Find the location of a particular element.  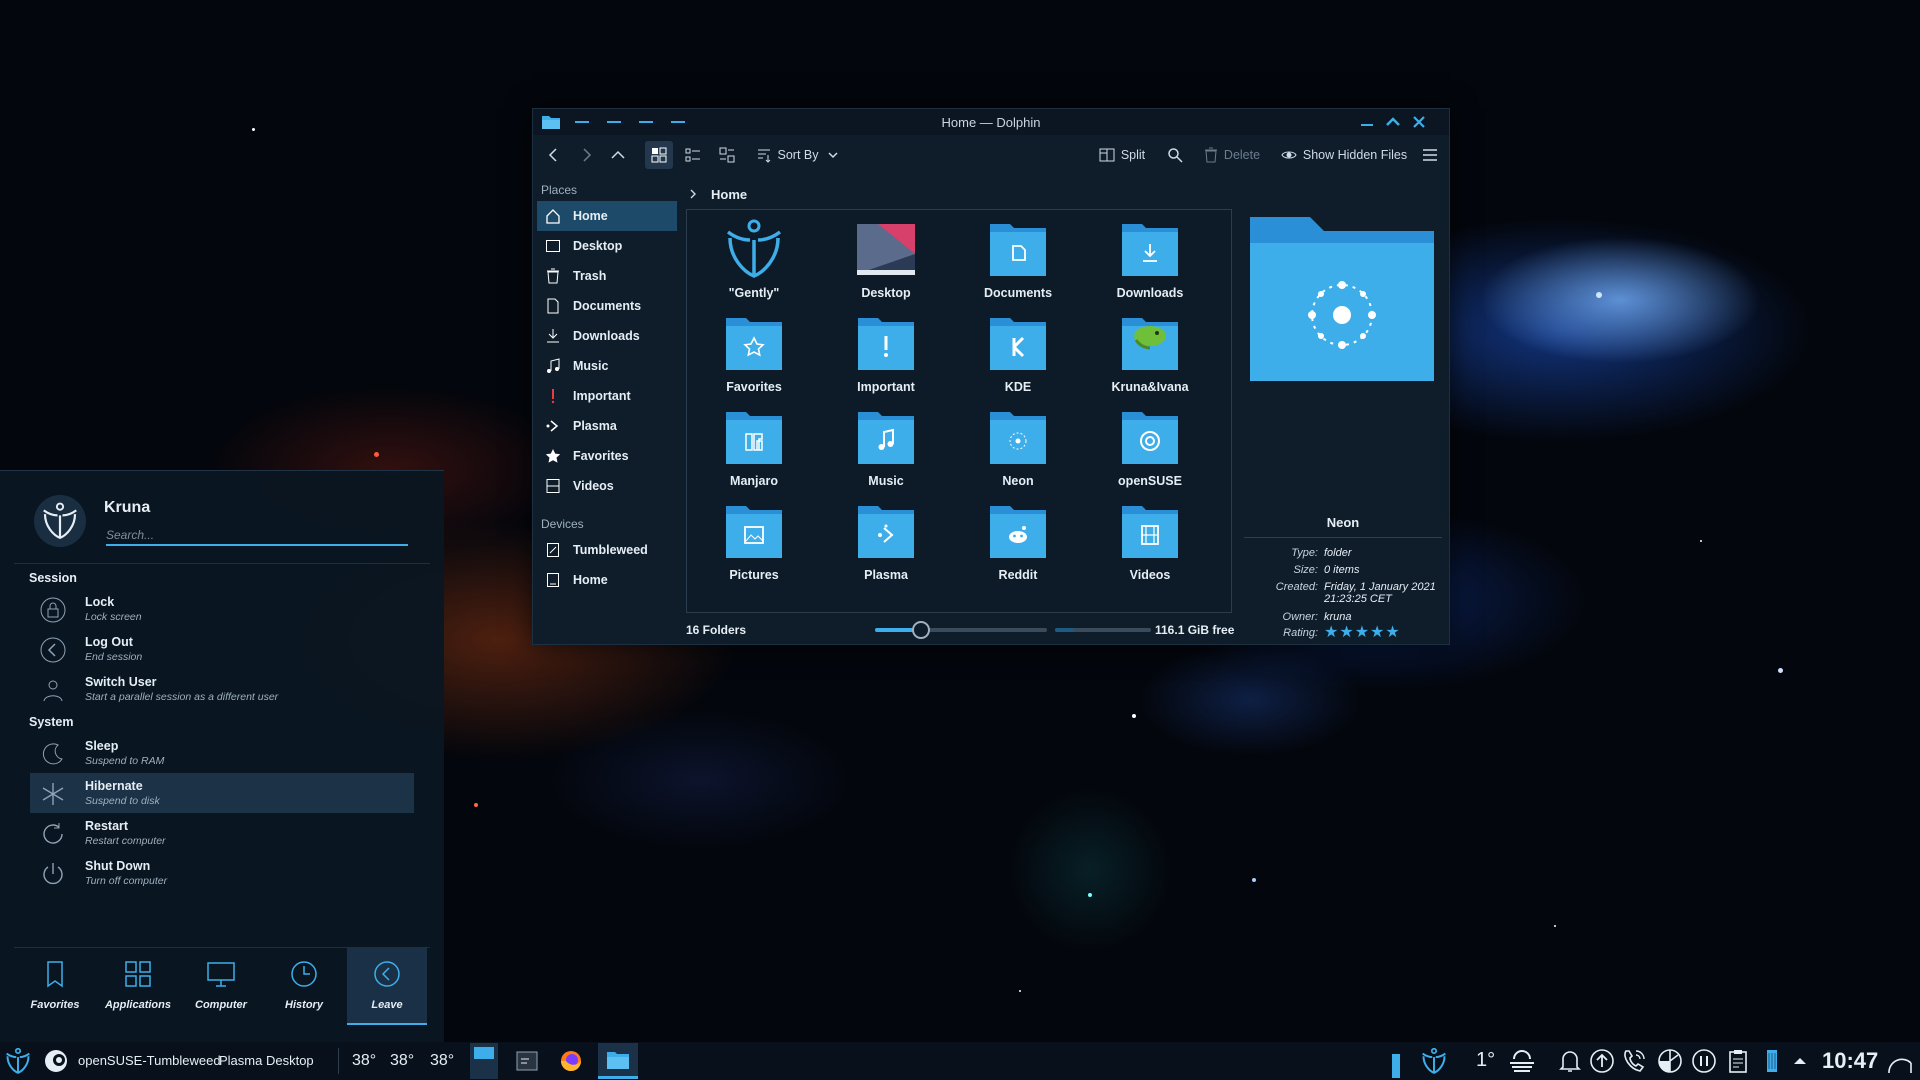

folder-label: Music is located at coordinates (886, 481).